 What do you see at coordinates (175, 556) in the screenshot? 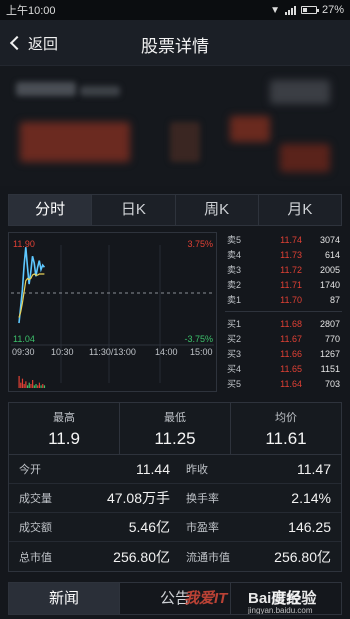
I see `stats-row: 总市值 256.80亿 流通市值 256.80亿` at bounding box center [175, 556].